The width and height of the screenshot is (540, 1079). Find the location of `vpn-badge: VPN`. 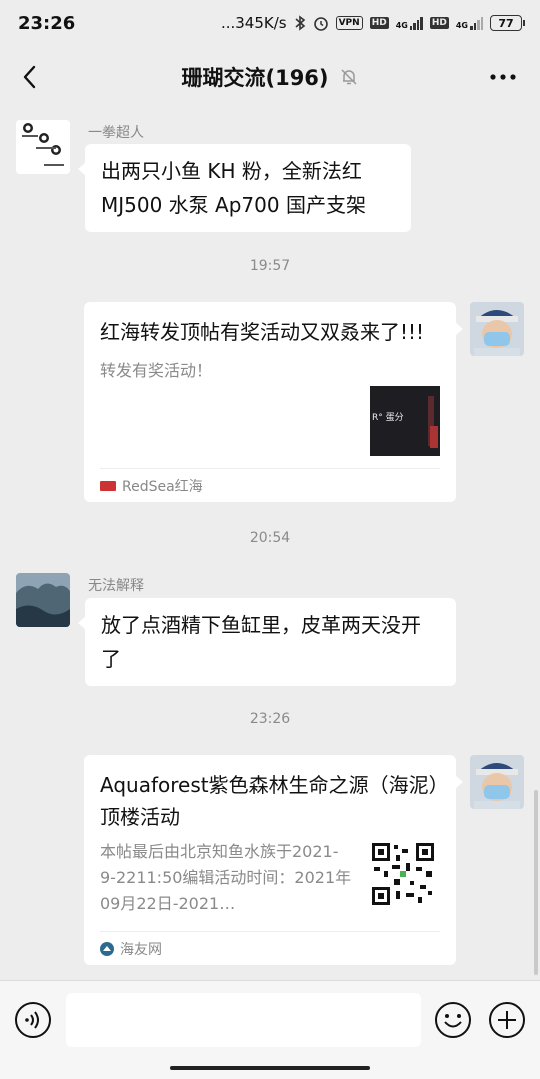

vpn-badge: VPN is located at coordinates (349, 23).